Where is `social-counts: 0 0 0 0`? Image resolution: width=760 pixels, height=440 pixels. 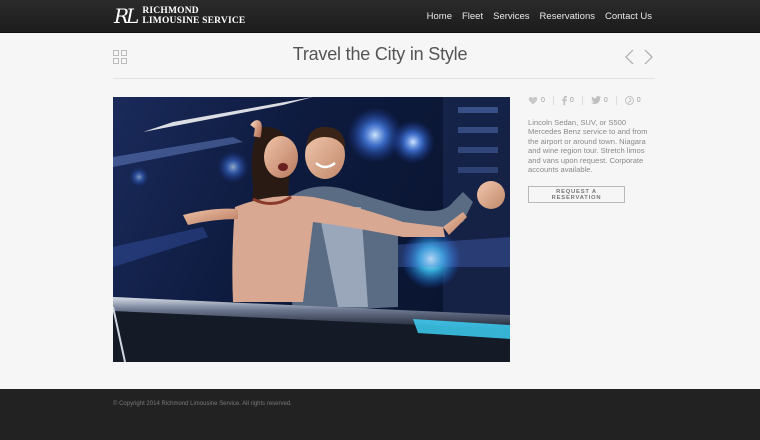 social-counts: 0 0 0 0 is located at coordinates (588, 100).